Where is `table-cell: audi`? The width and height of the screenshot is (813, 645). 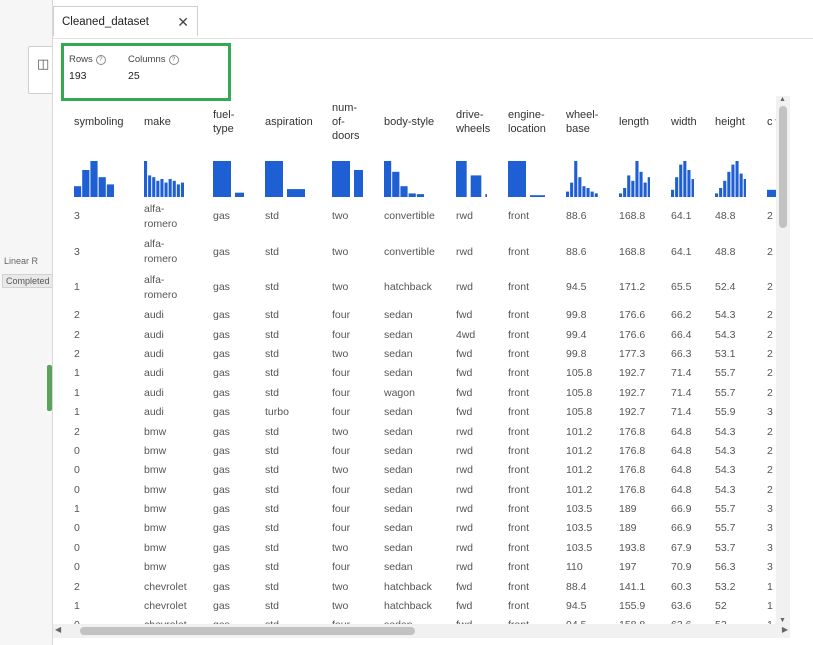
table-cell: audi is located at coordinates (154, 315).